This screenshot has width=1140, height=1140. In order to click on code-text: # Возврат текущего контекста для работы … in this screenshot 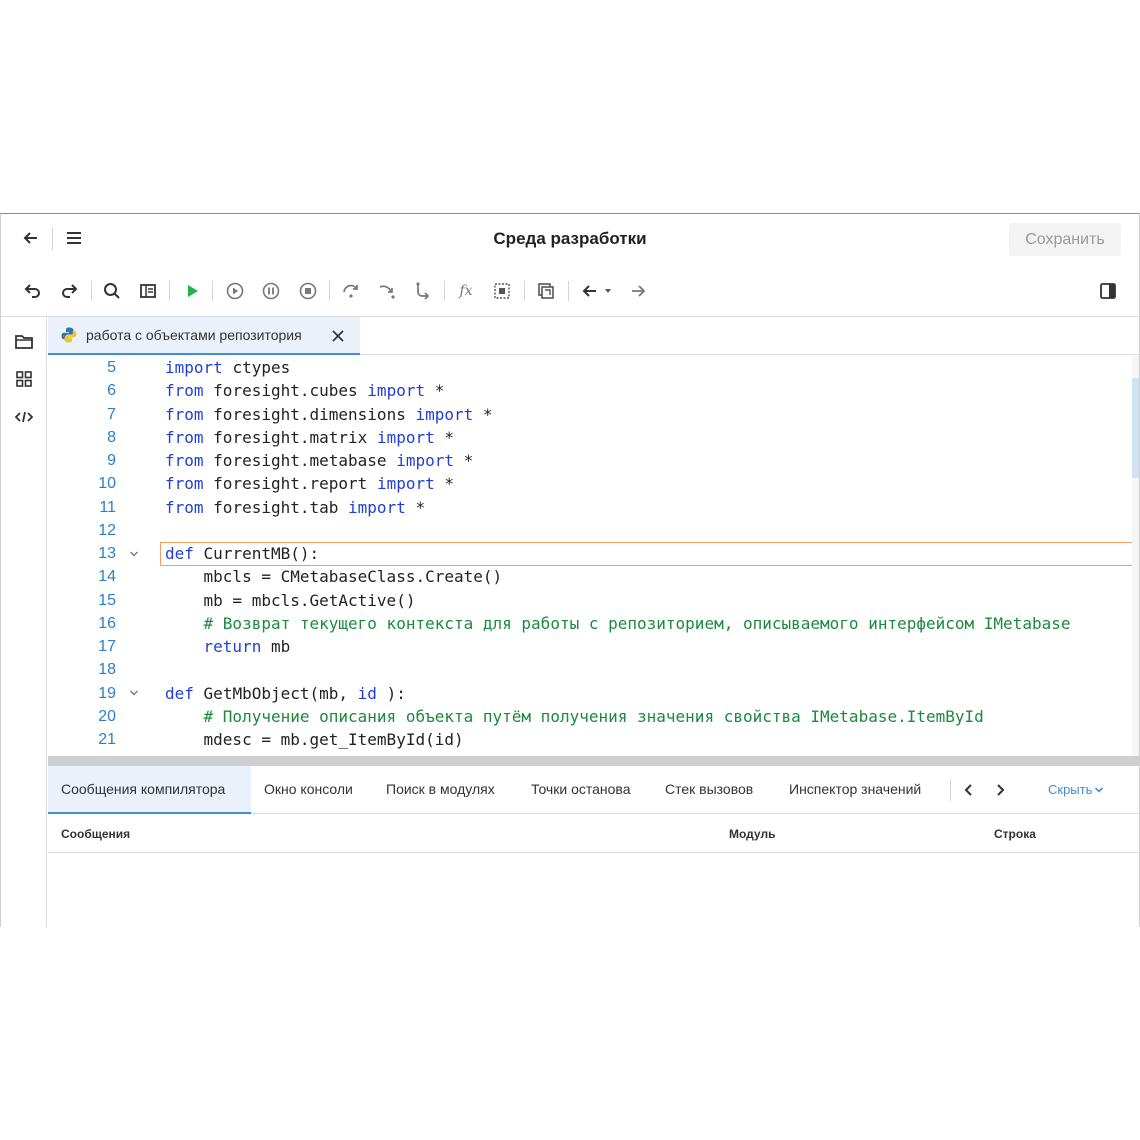, I will do `click(618, 623)`.